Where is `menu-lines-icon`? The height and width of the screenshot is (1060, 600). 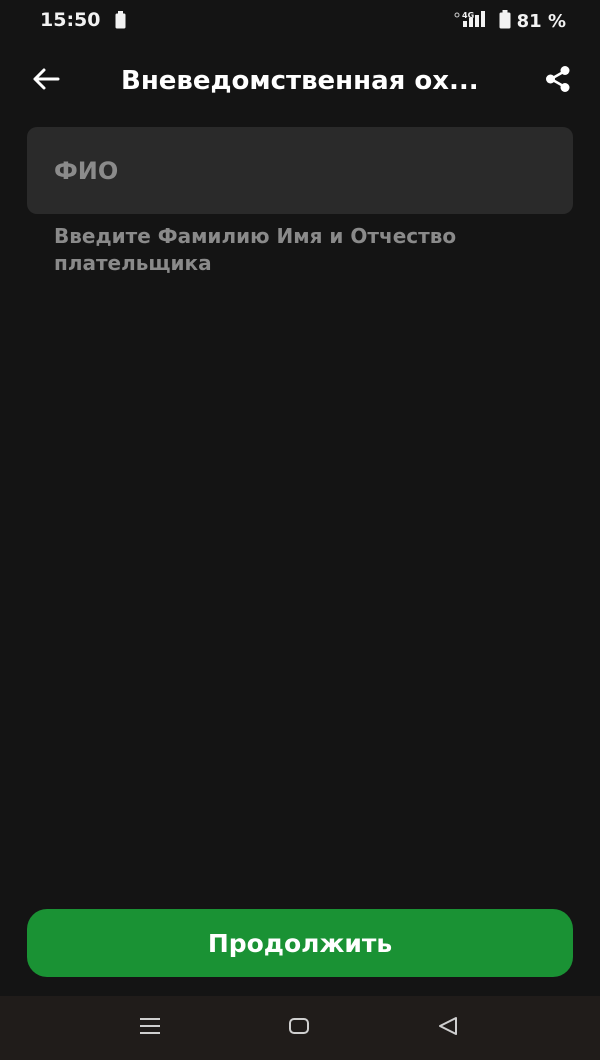
menu-lines-icon is located at coordinates (150, 1028).